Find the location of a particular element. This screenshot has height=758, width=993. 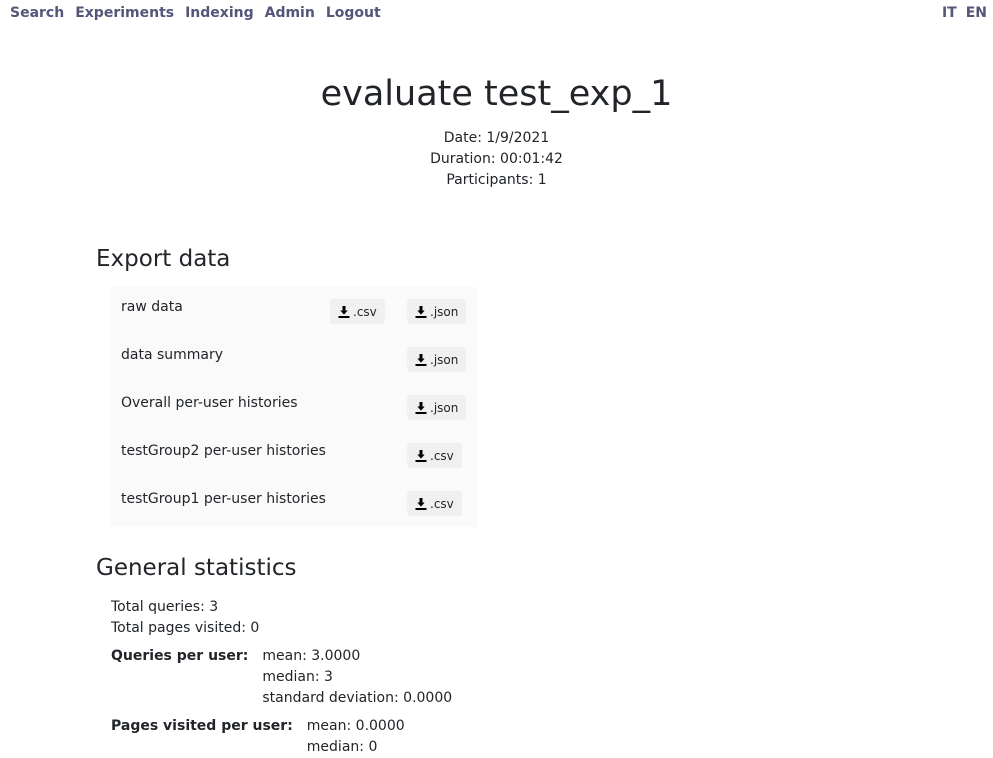

total-queries: Total queries: 3 is located at coordinates (165, 607).